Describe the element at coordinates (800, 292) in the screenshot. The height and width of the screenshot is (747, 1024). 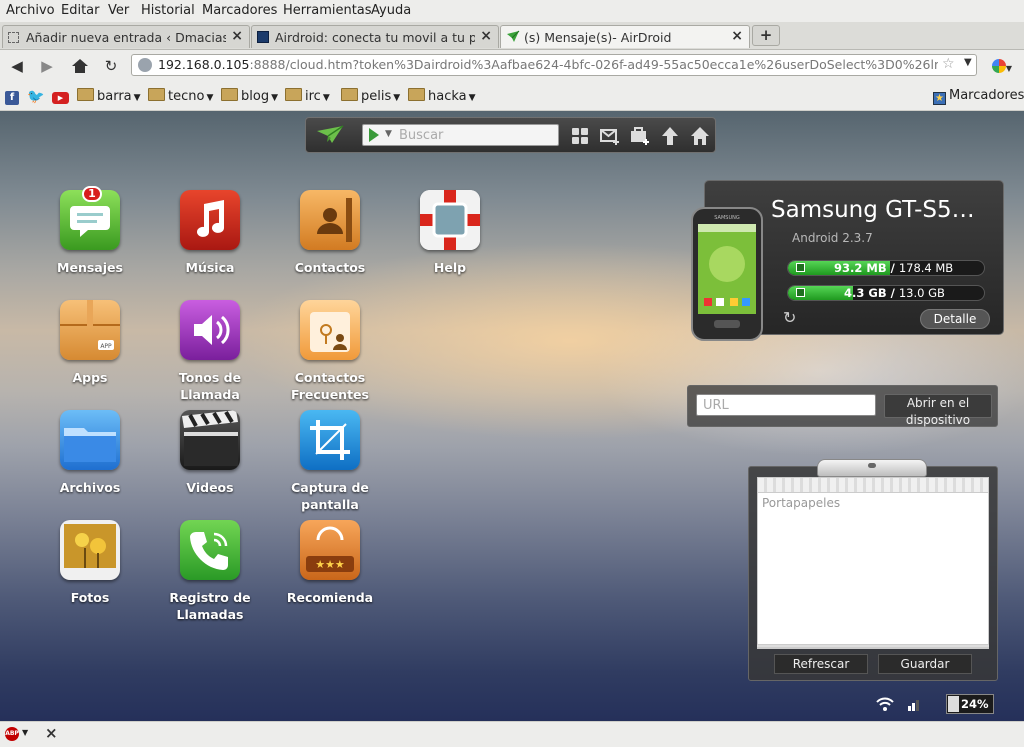
I see `sd-card-icon` at that location.